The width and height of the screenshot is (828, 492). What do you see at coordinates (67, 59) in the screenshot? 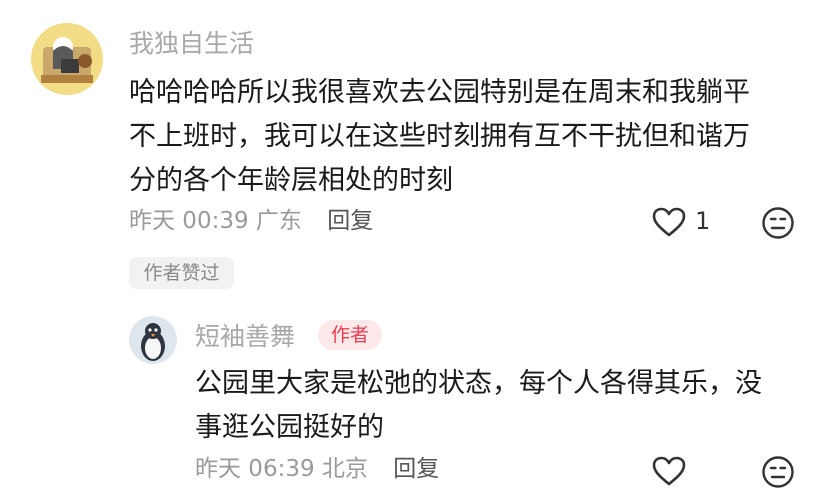
I see `avatar` at bounding box center [67, 59].